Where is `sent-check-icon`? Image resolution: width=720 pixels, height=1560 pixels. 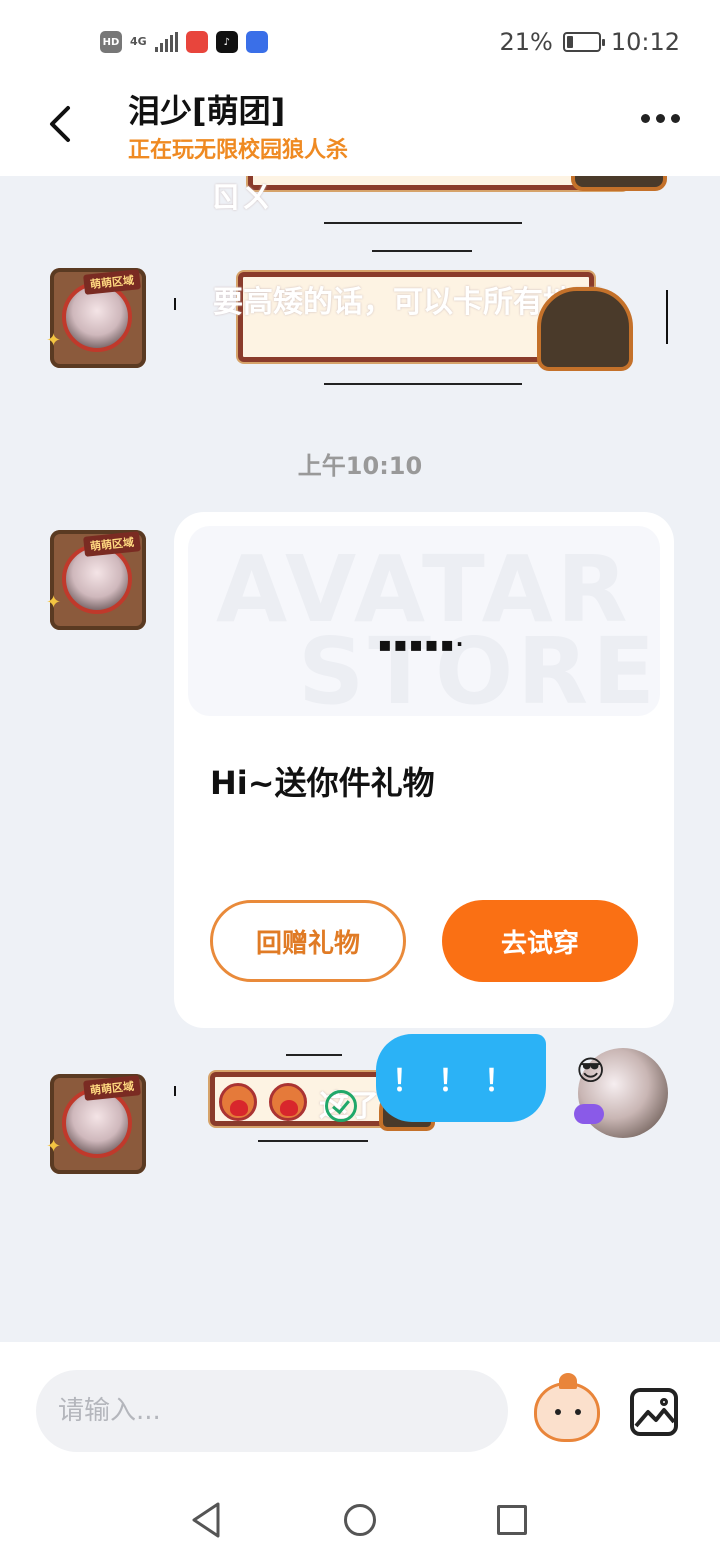 sent-check-icon is located at coordinates (341, 1106).